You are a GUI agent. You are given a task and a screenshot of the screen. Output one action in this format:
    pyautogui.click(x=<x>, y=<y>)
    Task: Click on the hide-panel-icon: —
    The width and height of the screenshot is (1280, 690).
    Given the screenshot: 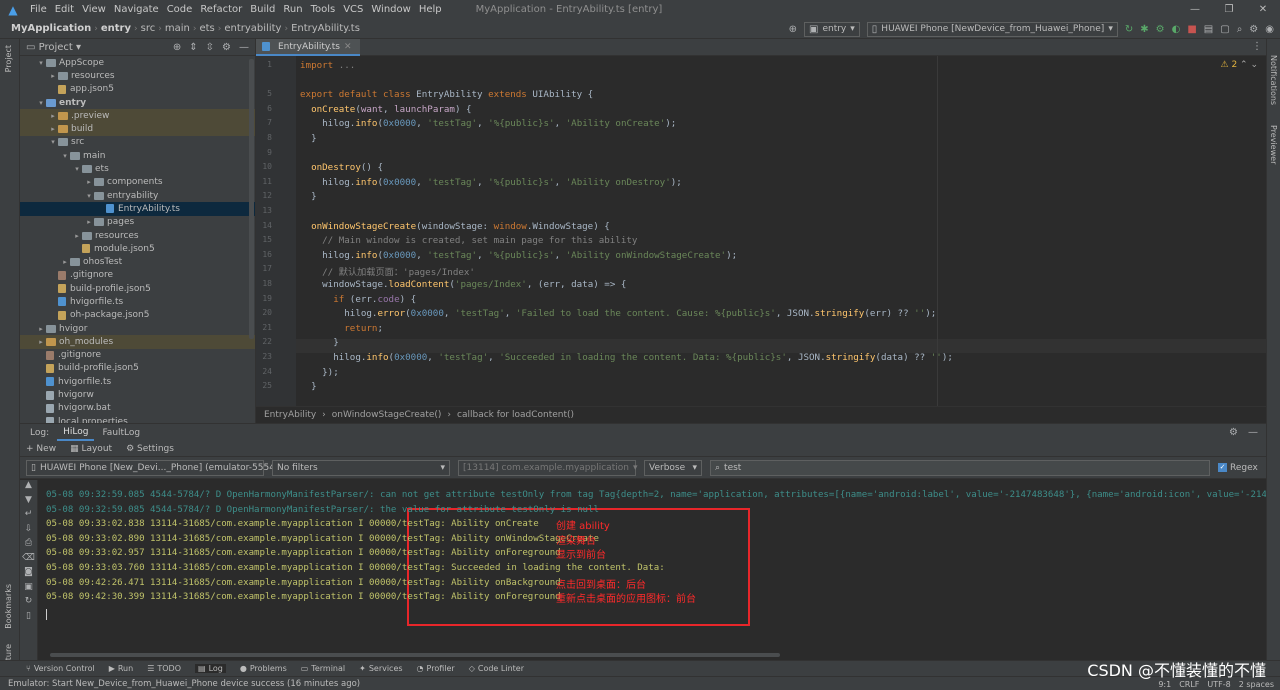 What is the action you would take?
    pyautogui.click(x=1253, y=432)
    